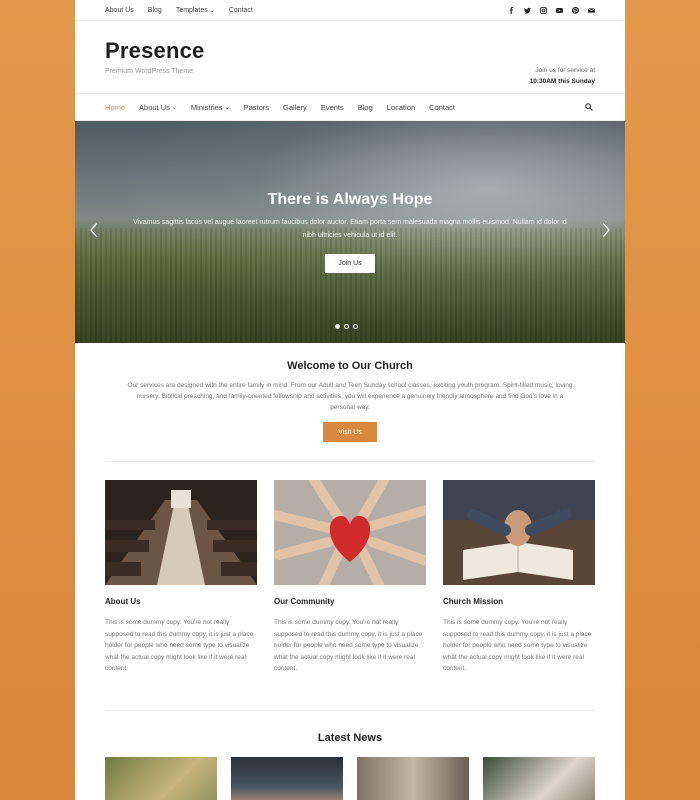  I want to click on nav-item-blog: Blog, so click(365, 107).